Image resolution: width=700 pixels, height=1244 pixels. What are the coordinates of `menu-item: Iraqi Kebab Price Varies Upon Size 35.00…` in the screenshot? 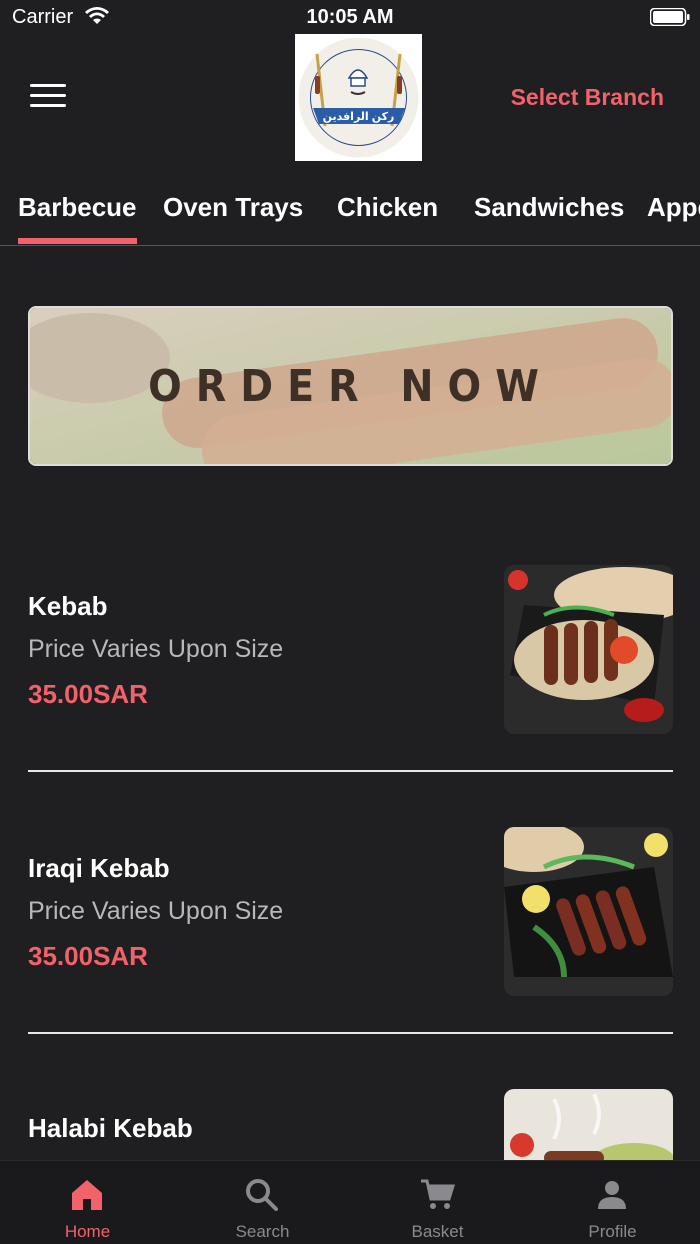 It's located at (350, 912).